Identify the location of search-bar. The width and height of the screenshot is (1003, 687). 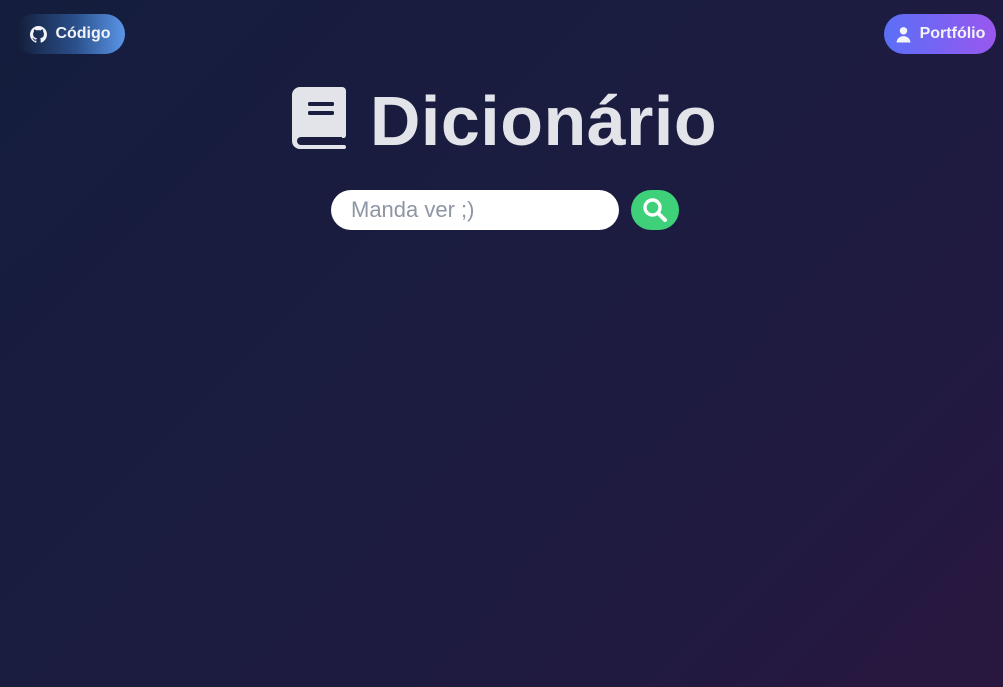
(505, 210).